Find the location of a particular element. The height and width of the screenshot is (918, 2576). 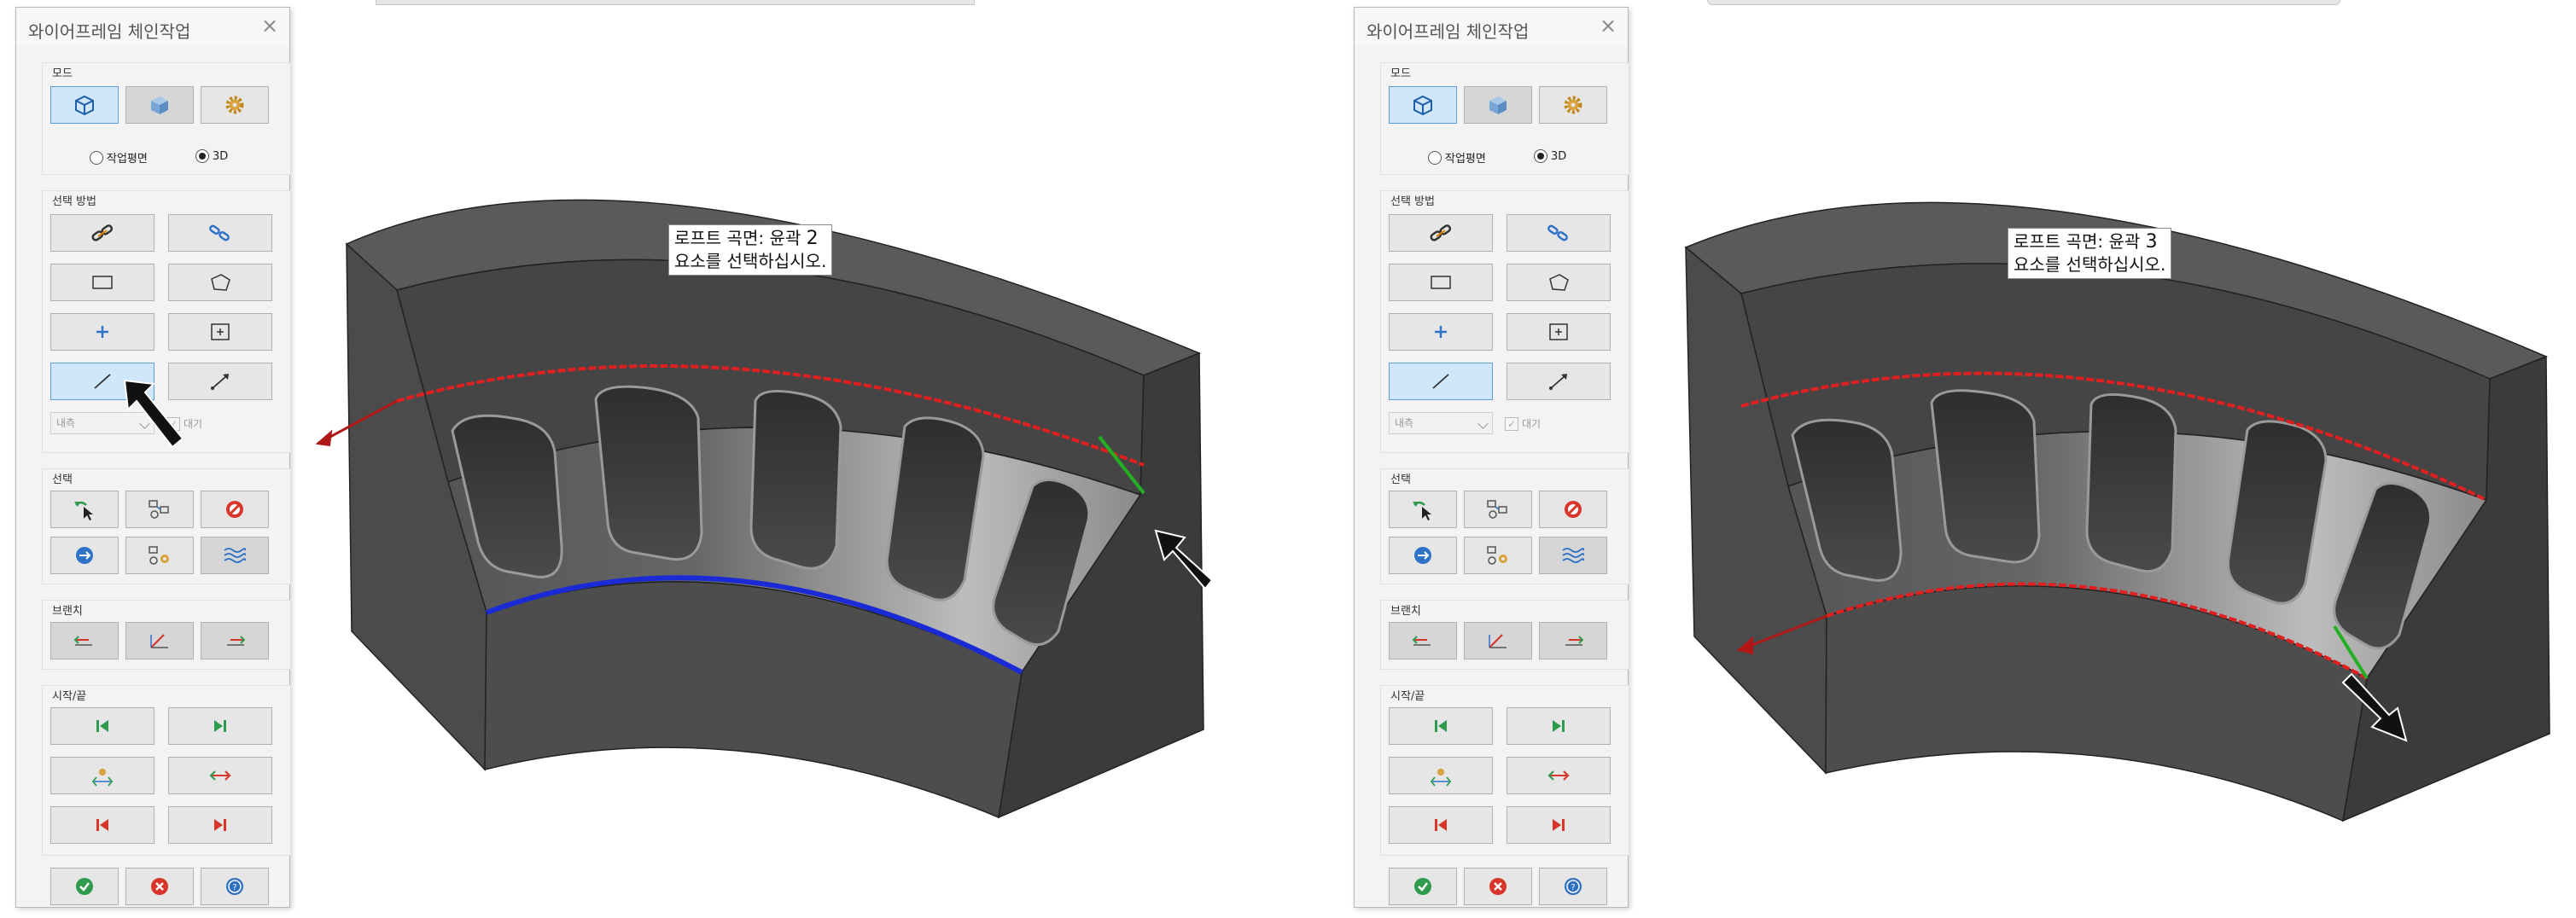

workplane-radio-label: 작업평면 is located at coordinates (127, 159).